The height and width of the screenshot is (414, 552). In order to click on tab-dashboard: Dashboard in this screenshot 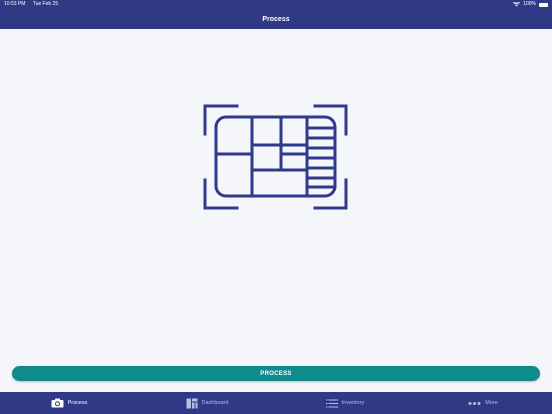, I will do `click(207, 403)`.